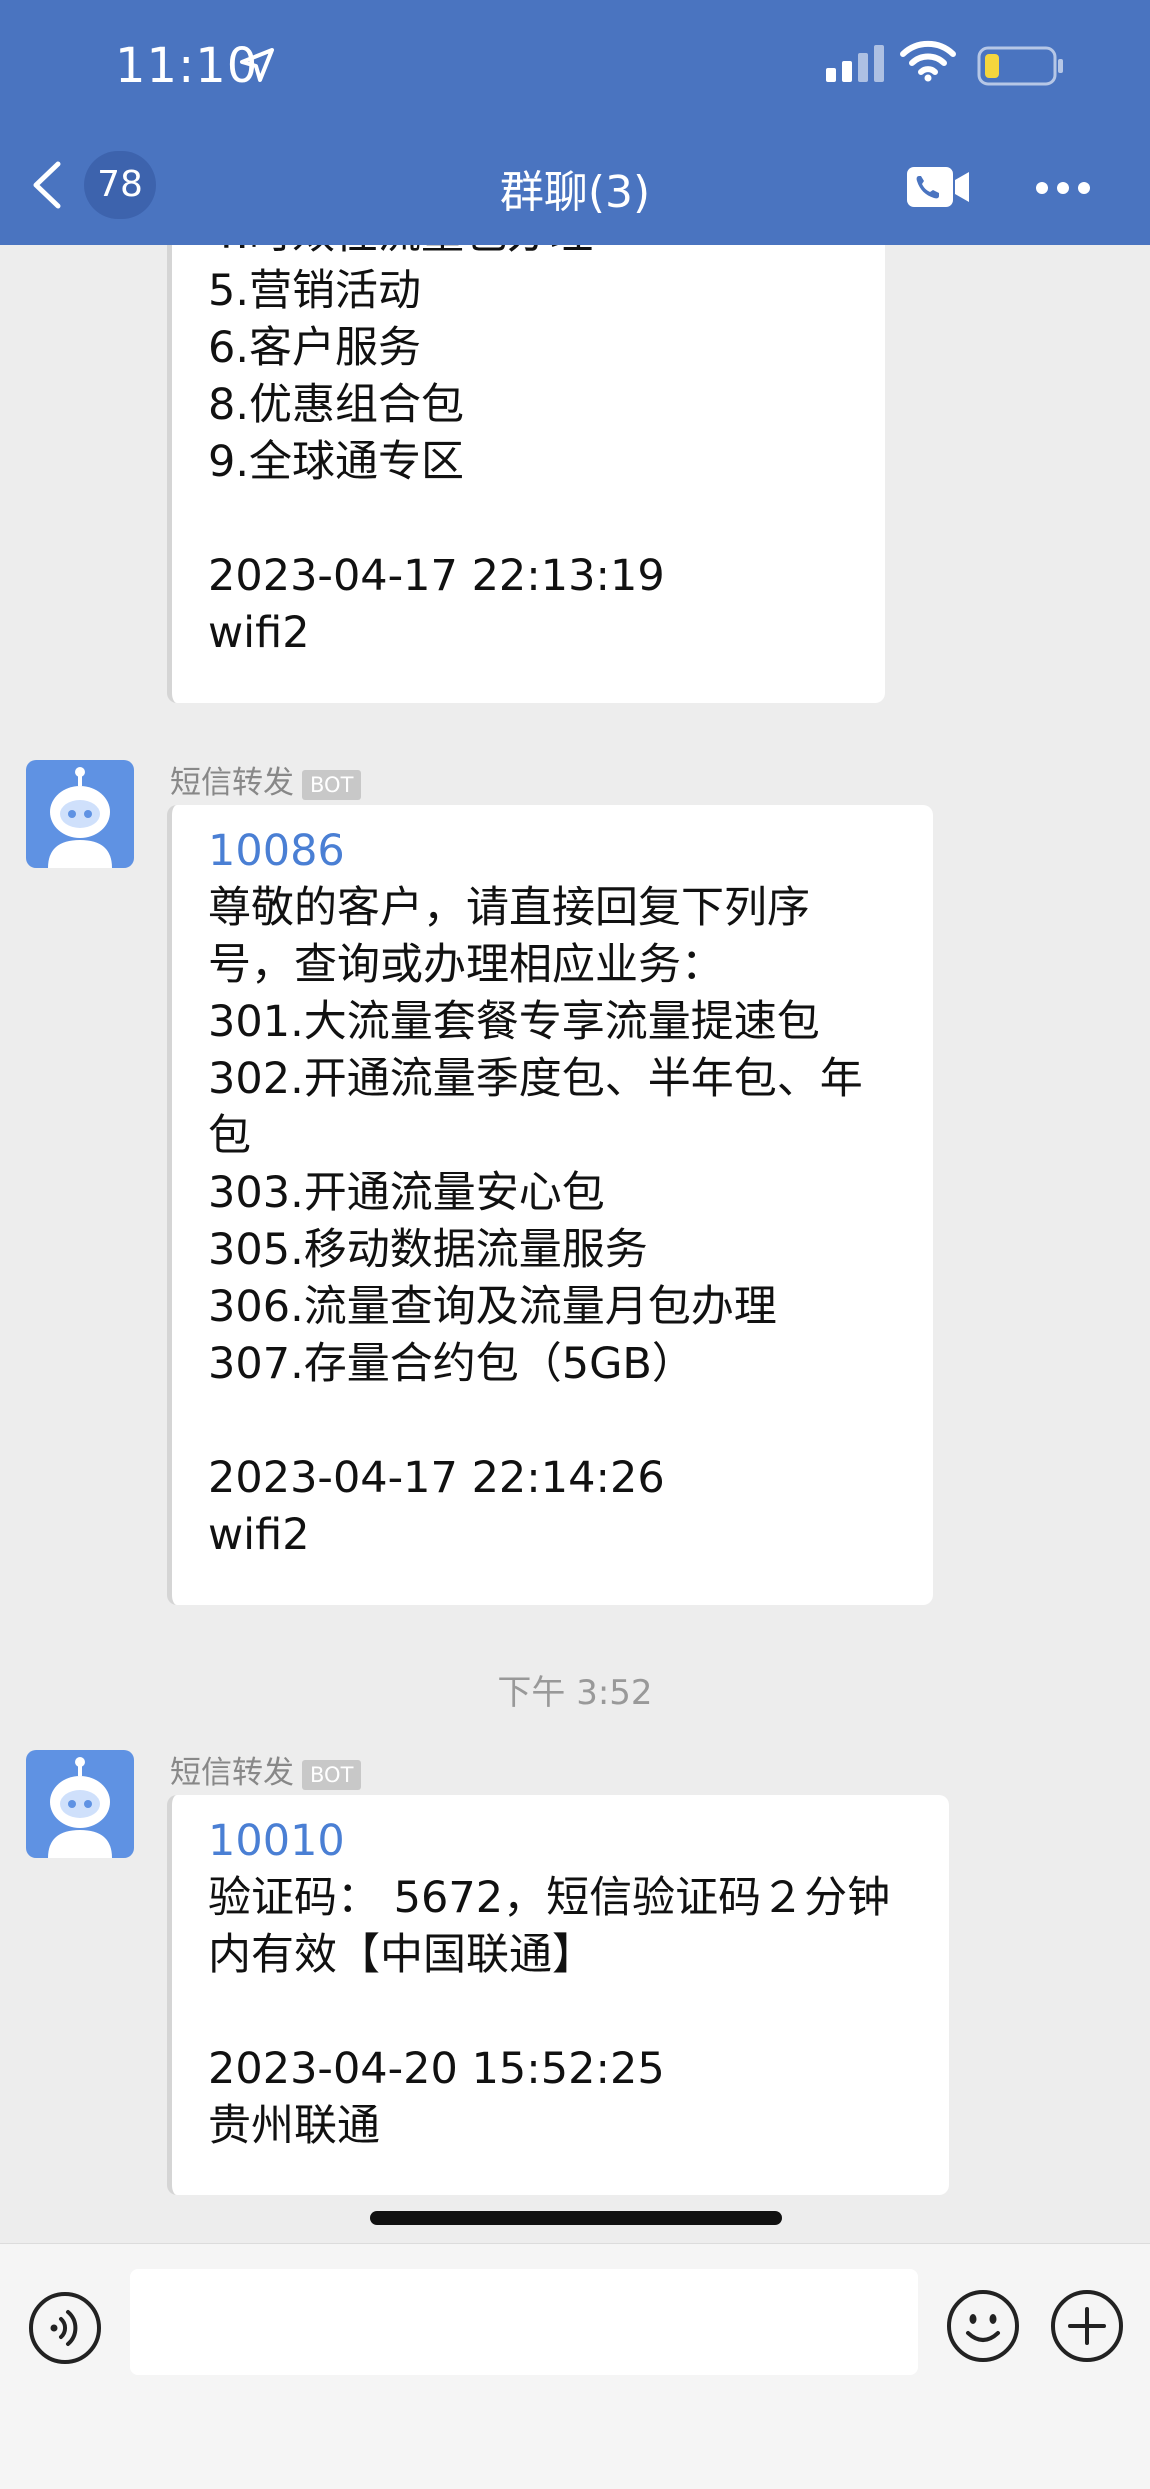 This screenshot has height=2489, width=1150. What do you see at coordinates (576, 2218) in the screenshot?
I see `home-indicator` at bounding box center [576, 2218].